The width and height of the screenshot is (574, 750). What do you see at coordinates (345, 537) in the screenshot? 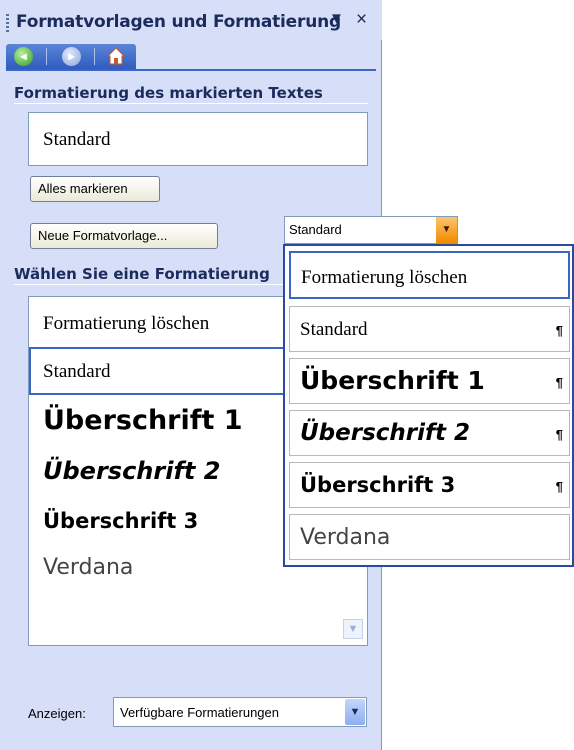
I see `dropdown-item-label: Verdana` at bounding box center [345, 537].